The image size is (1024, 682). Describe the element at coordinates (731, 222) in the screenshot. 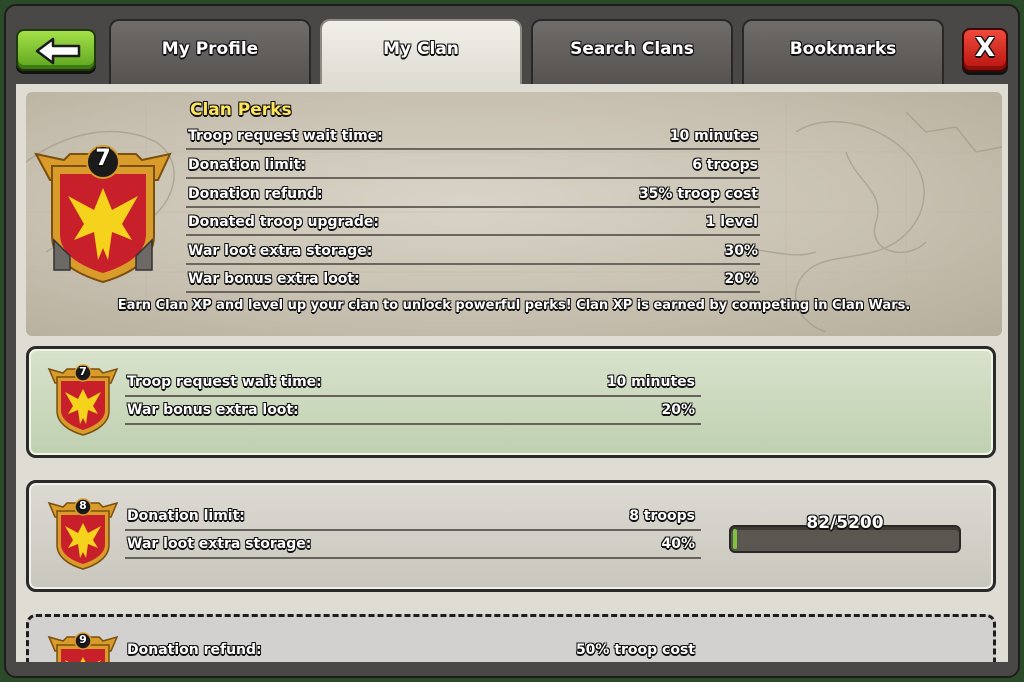

I see `perk-value: 1 level` at that location.